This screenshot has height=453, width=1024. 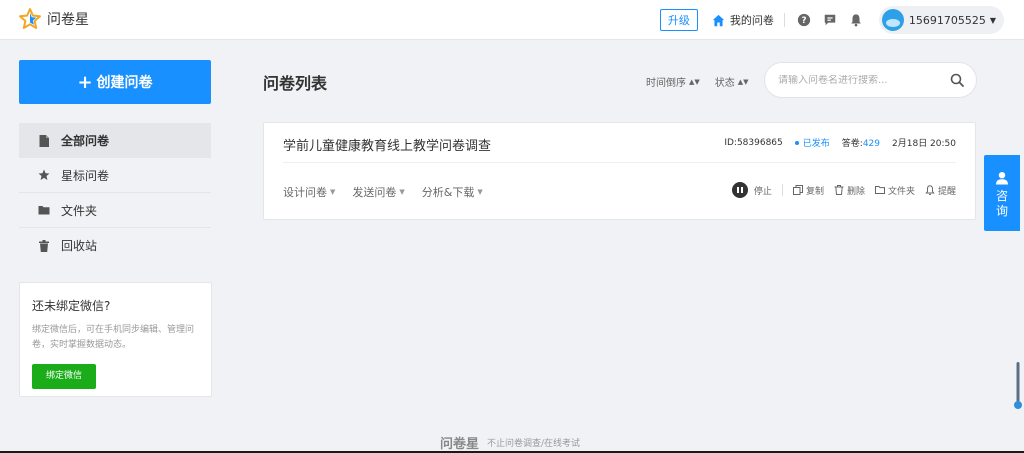 What do you see at coordinates (44, 174) in the screenshot?
I see `star-icon` at bounding box center [44, 174].